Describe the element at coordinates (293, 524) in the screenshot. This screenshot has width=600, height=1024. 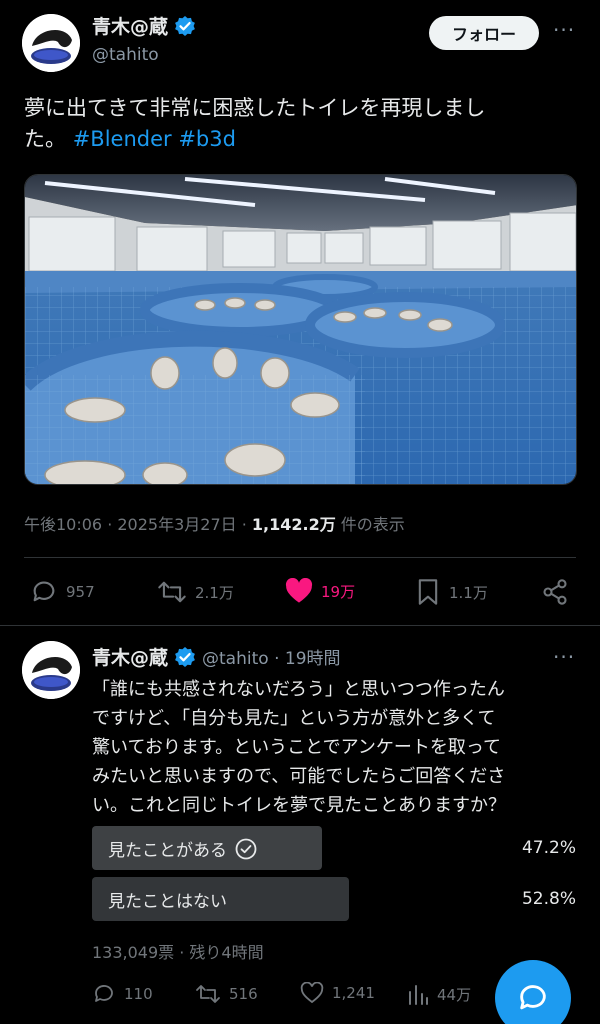
I see `views-count: 1,142.2万` at that location.